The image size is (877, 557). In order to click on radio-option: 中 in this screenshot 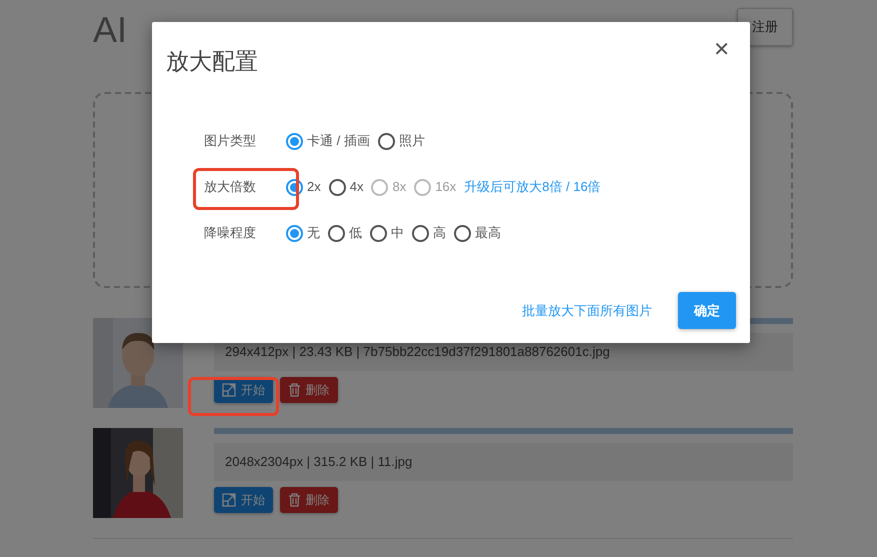, I will do `click(387, 233)`.